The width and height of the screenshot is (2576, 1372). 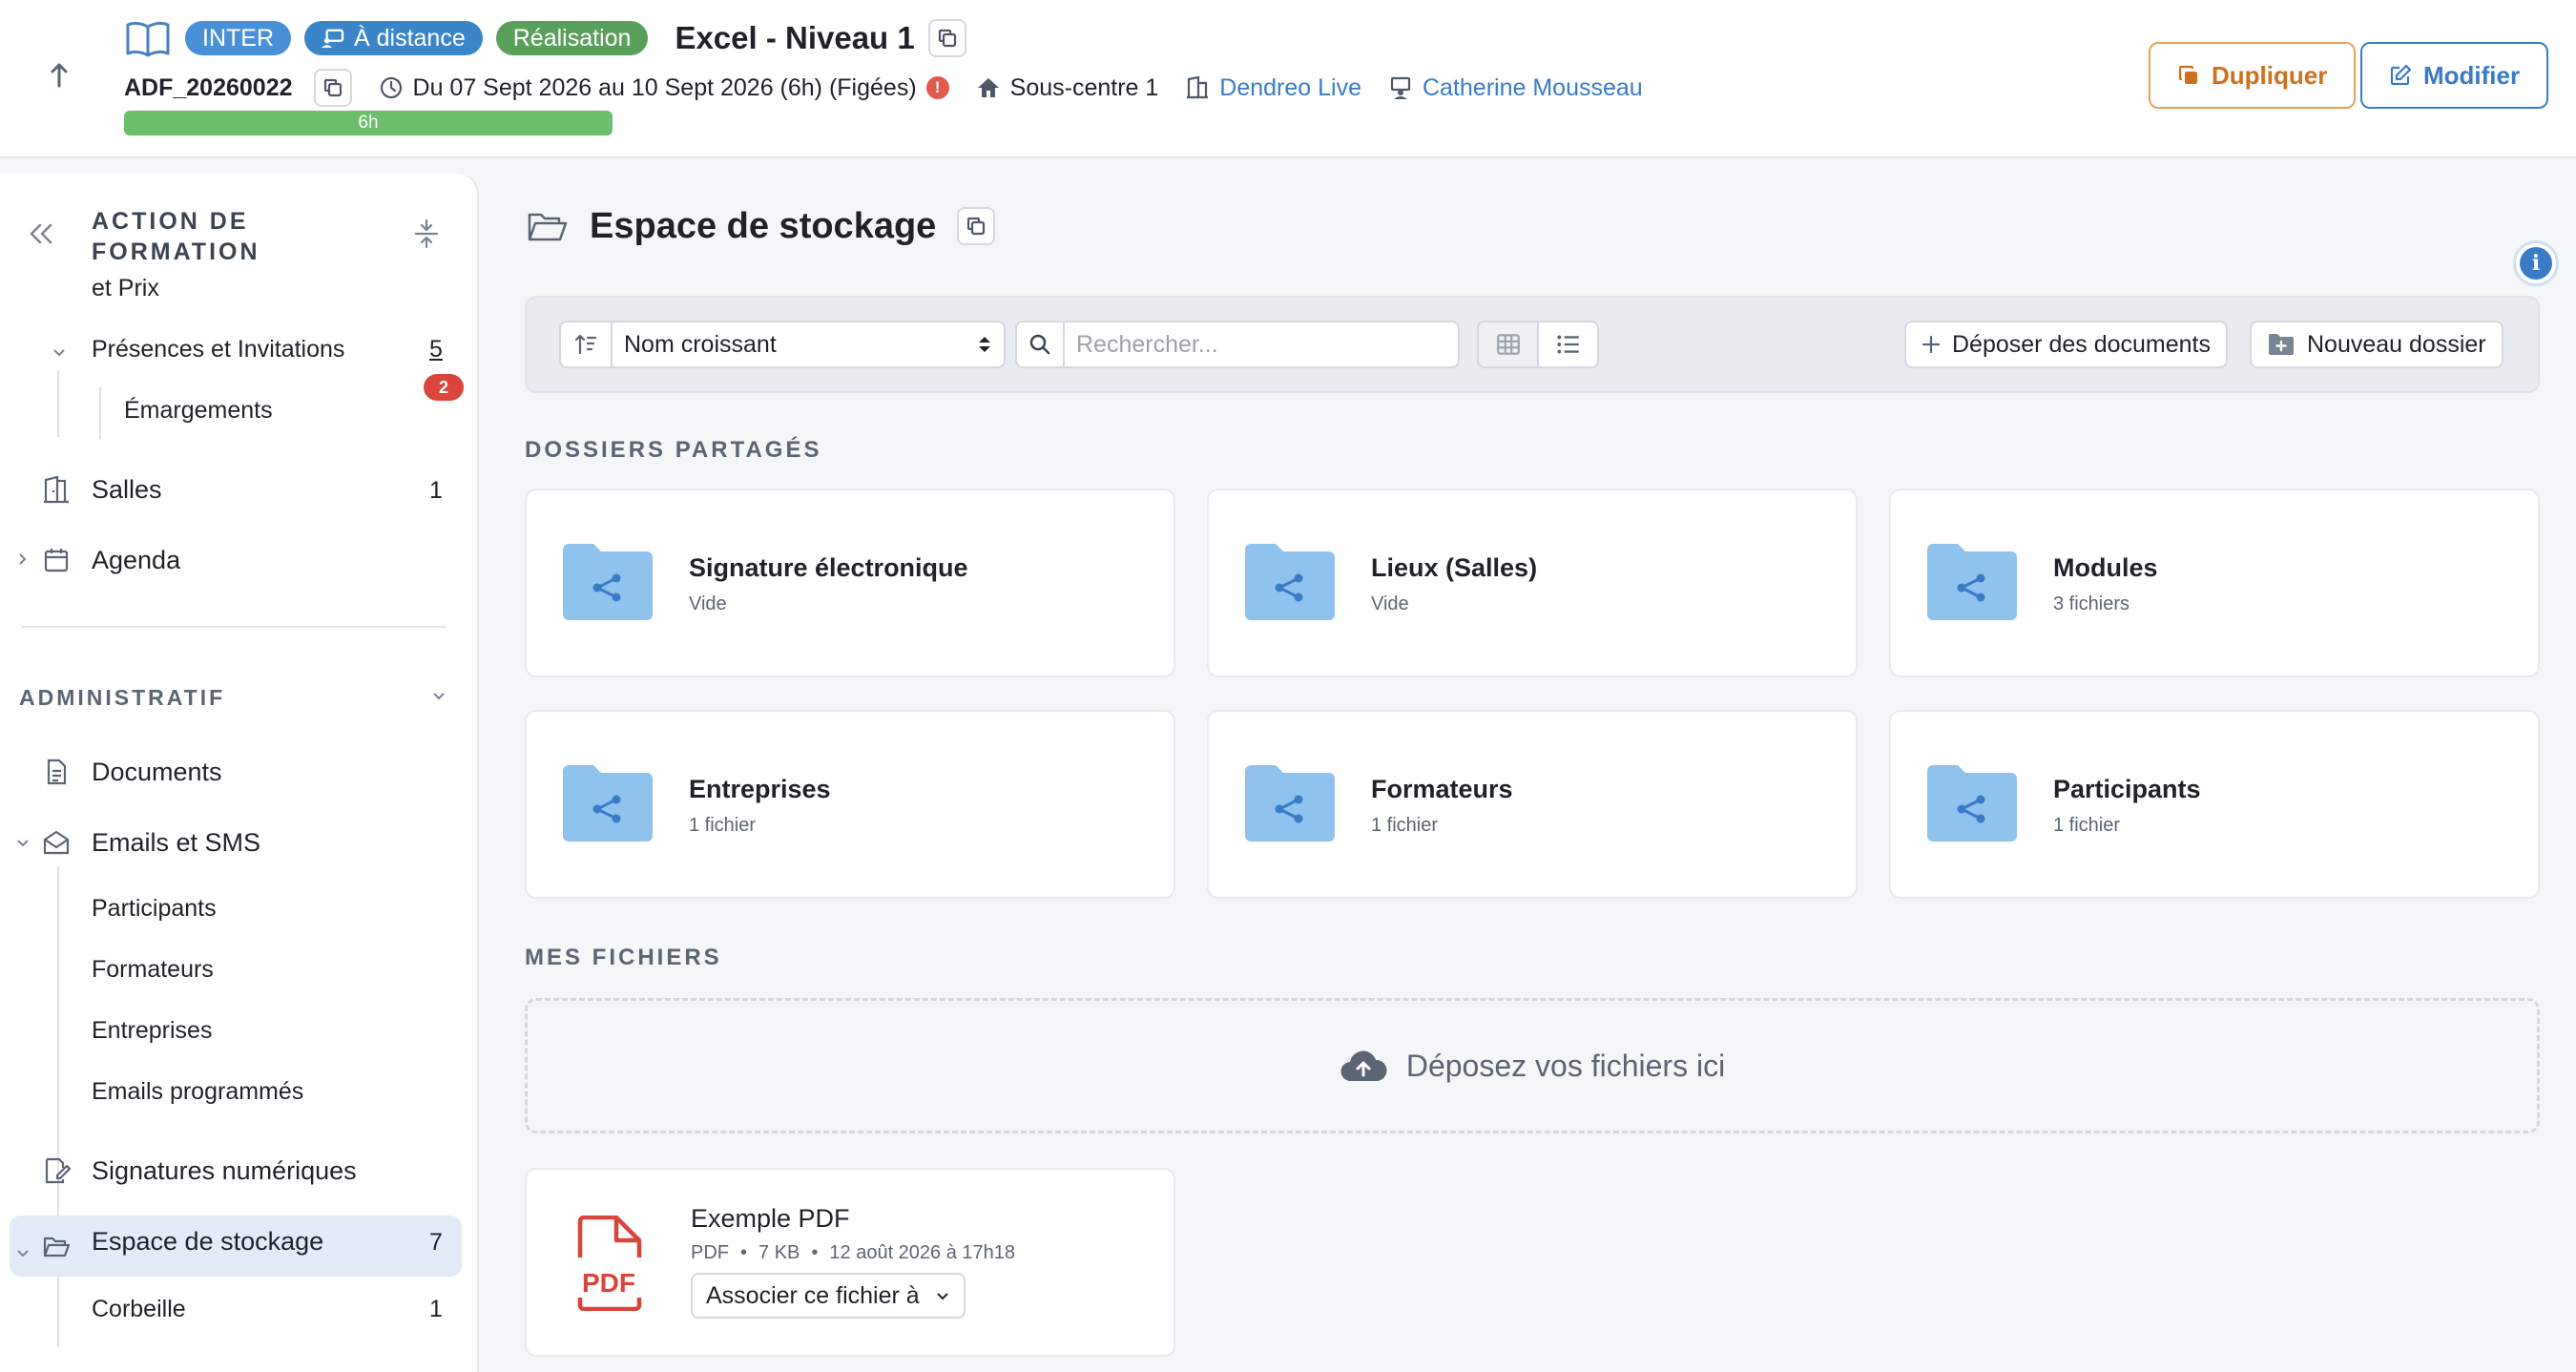 I want to click on collapse-sidebar-icon, so click(x=41, y=234).